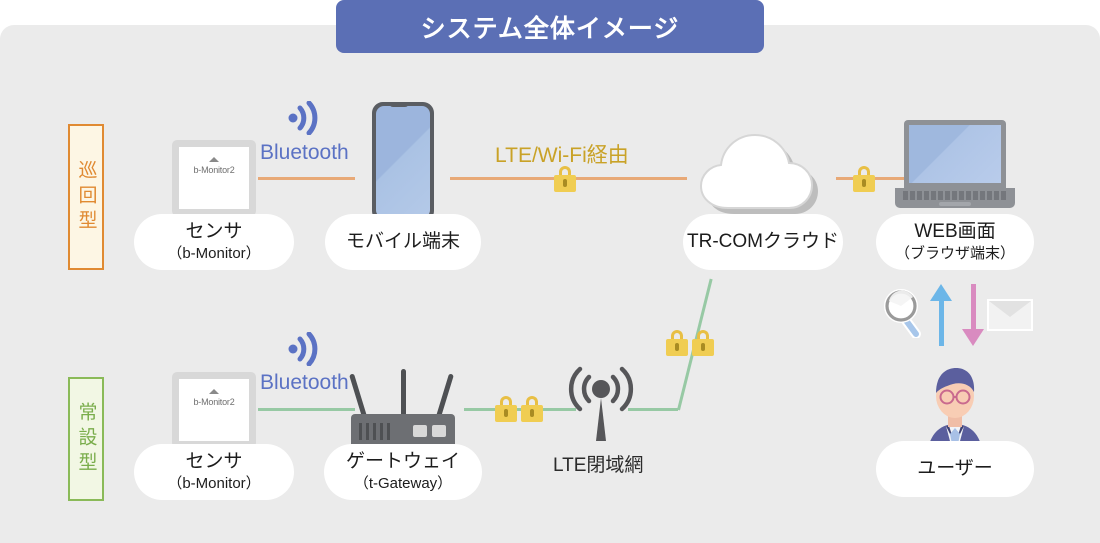 The width and height of the screenshot is (1100, 543). What do you see at coordinates (304, 382) in the screenshot?
I see `label-bluetooth-permanent: Bluetooth` at bounding box center [304, 382].